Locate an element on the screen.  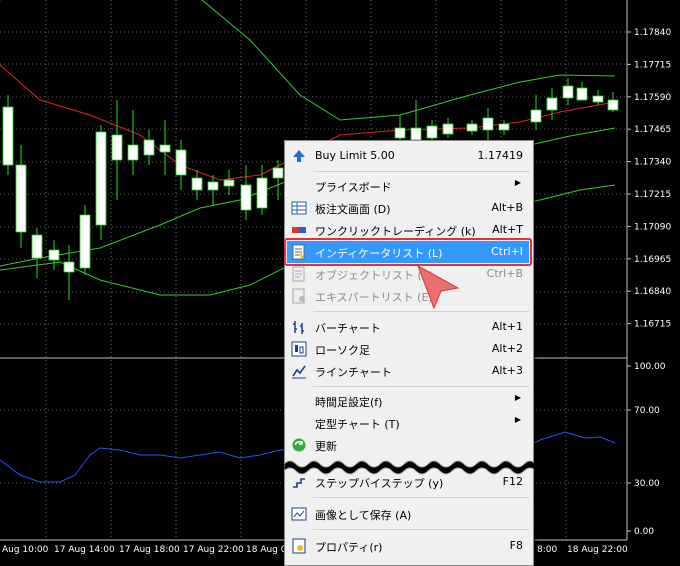
time-tick-label: 17 Aug 22:00 is located at coordinates (213, 550).